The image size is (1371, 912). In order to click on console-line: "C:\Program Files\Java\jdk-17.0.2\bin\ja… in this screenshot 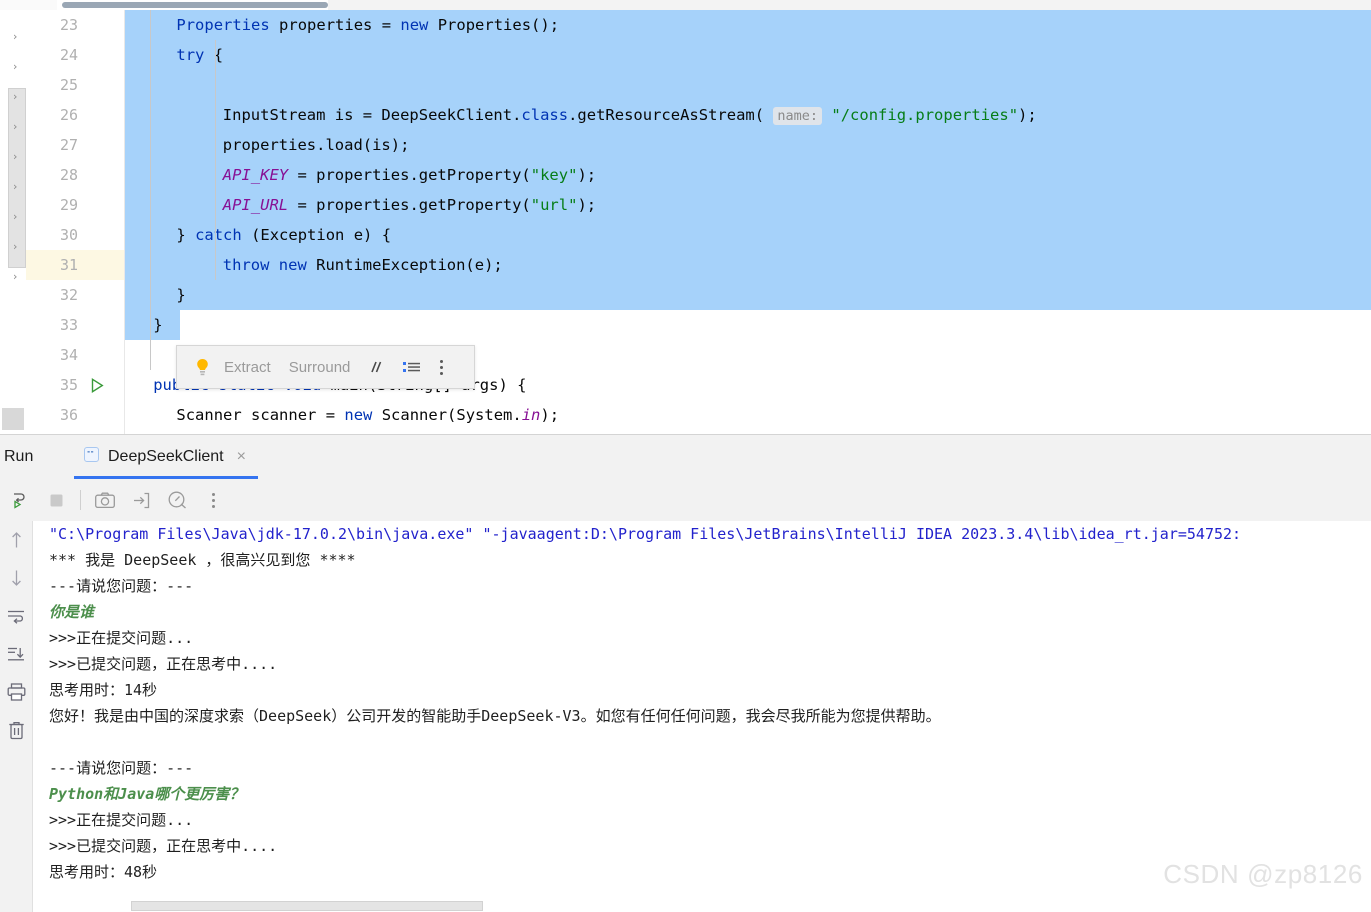, I will do `click(645, 534)`.